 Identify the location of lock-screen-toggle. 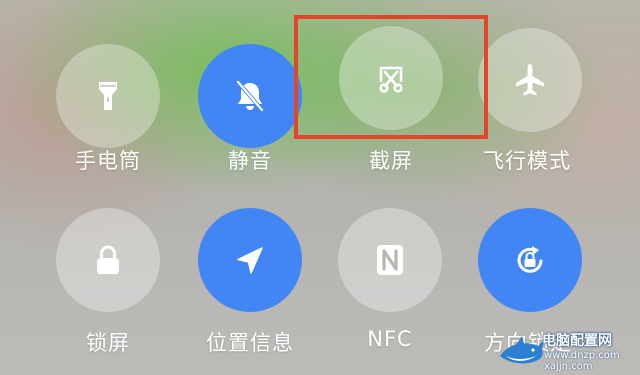
(108, 260).